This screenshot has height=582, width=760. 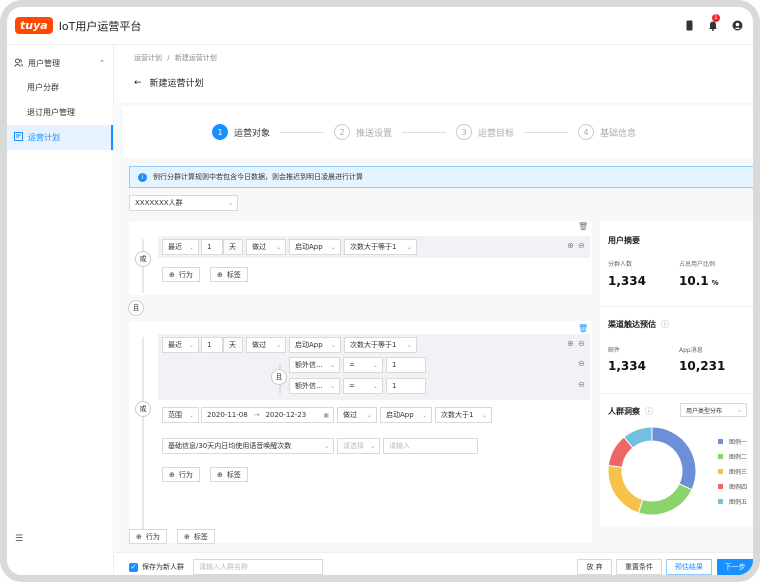 I want to click on step-1: 1 运营对象, so click(x=241, y=132).